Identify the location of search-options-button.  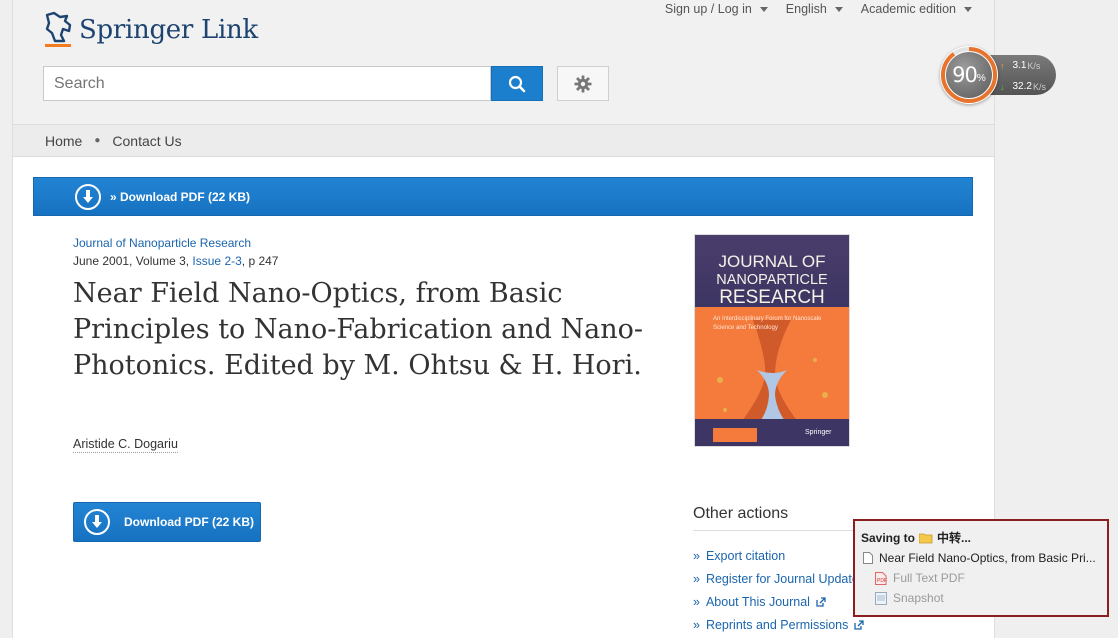
(583, 83).